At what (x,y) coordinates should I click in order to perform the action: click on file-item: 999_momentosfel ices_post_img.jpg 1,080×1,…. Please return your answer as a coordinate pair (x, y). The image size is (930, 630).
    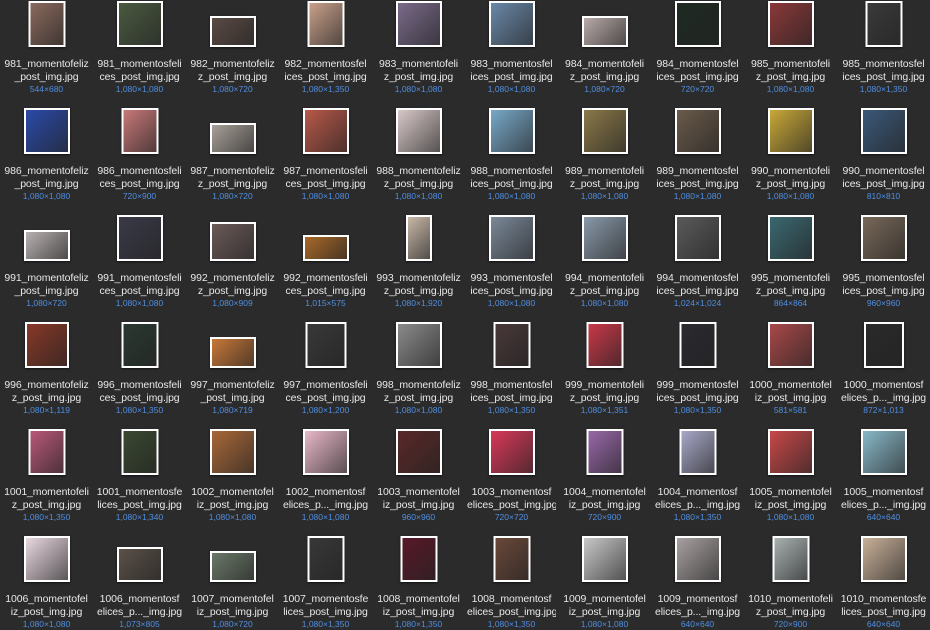
    Looking at the image, I should click on (697, 368).